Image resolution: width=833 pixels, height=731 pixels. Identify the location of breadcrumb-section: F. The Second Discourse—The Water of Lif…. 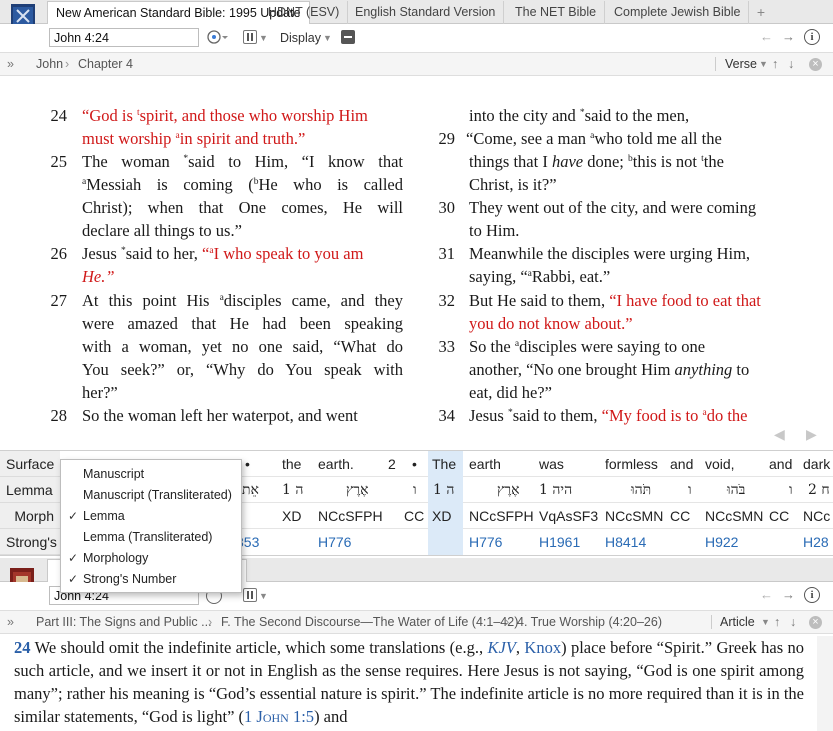
(369, 622).